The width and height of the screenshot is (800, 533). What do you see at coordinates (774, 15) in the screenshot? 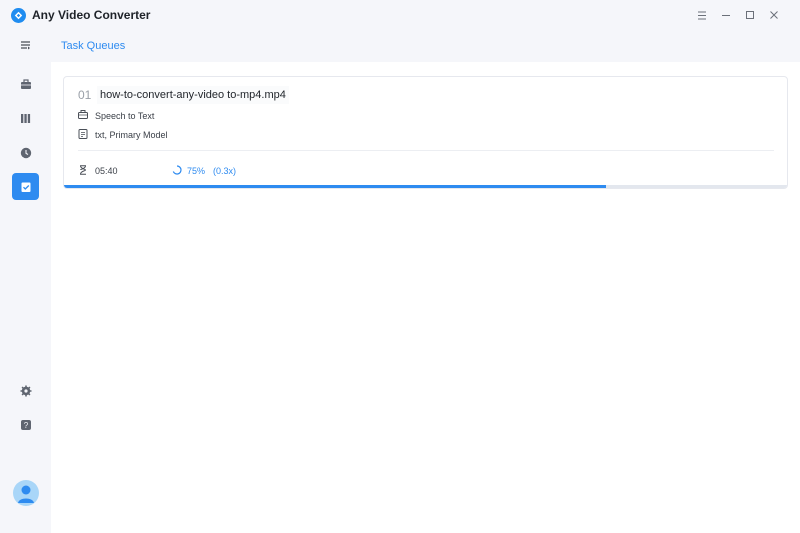
I see `close-icon` at bounding box center [774, 15].